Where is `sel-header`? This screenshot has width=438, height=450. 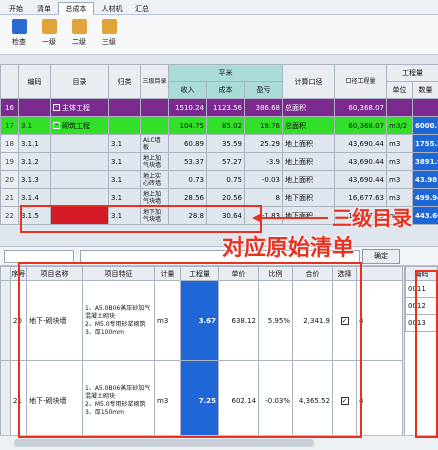 sel-header is located at coordinates (5, 273).